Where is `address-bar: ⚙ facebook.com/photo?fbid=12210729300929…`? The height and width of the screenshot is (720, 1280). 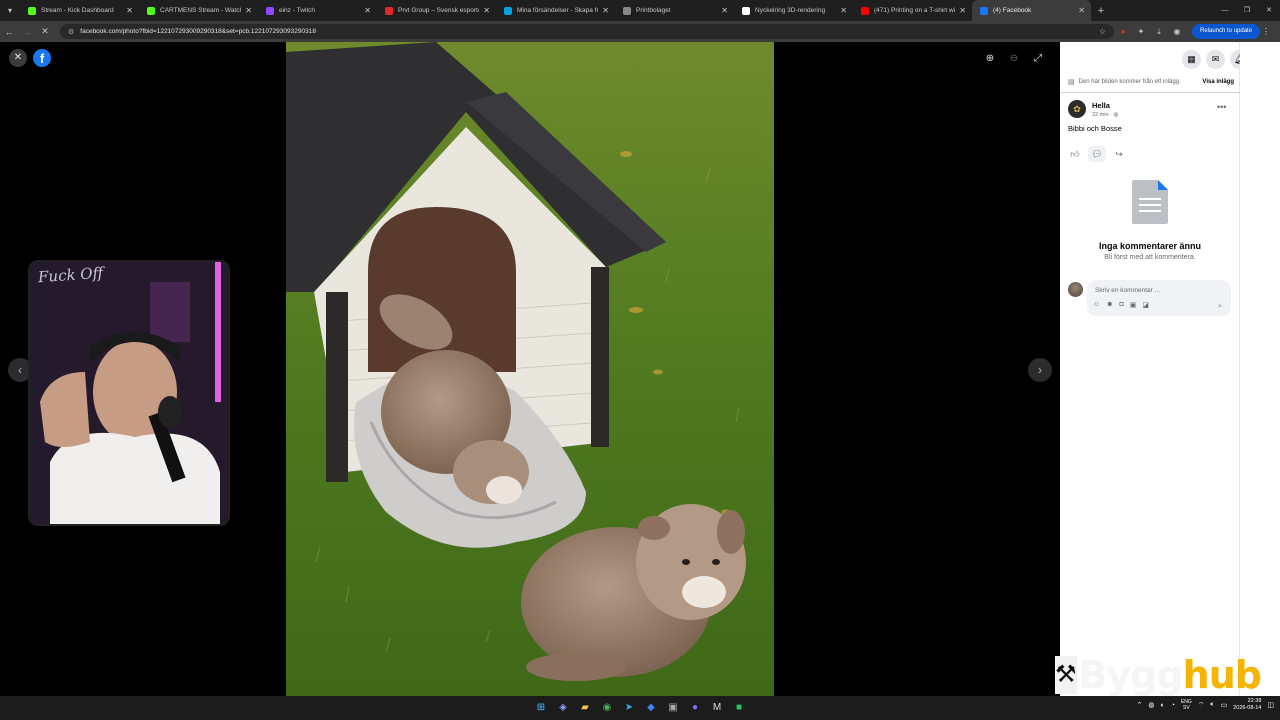
address-bar: ⚙ facebook.com/photo?fbid=12210729300929… is located at coordinates (587, 31).